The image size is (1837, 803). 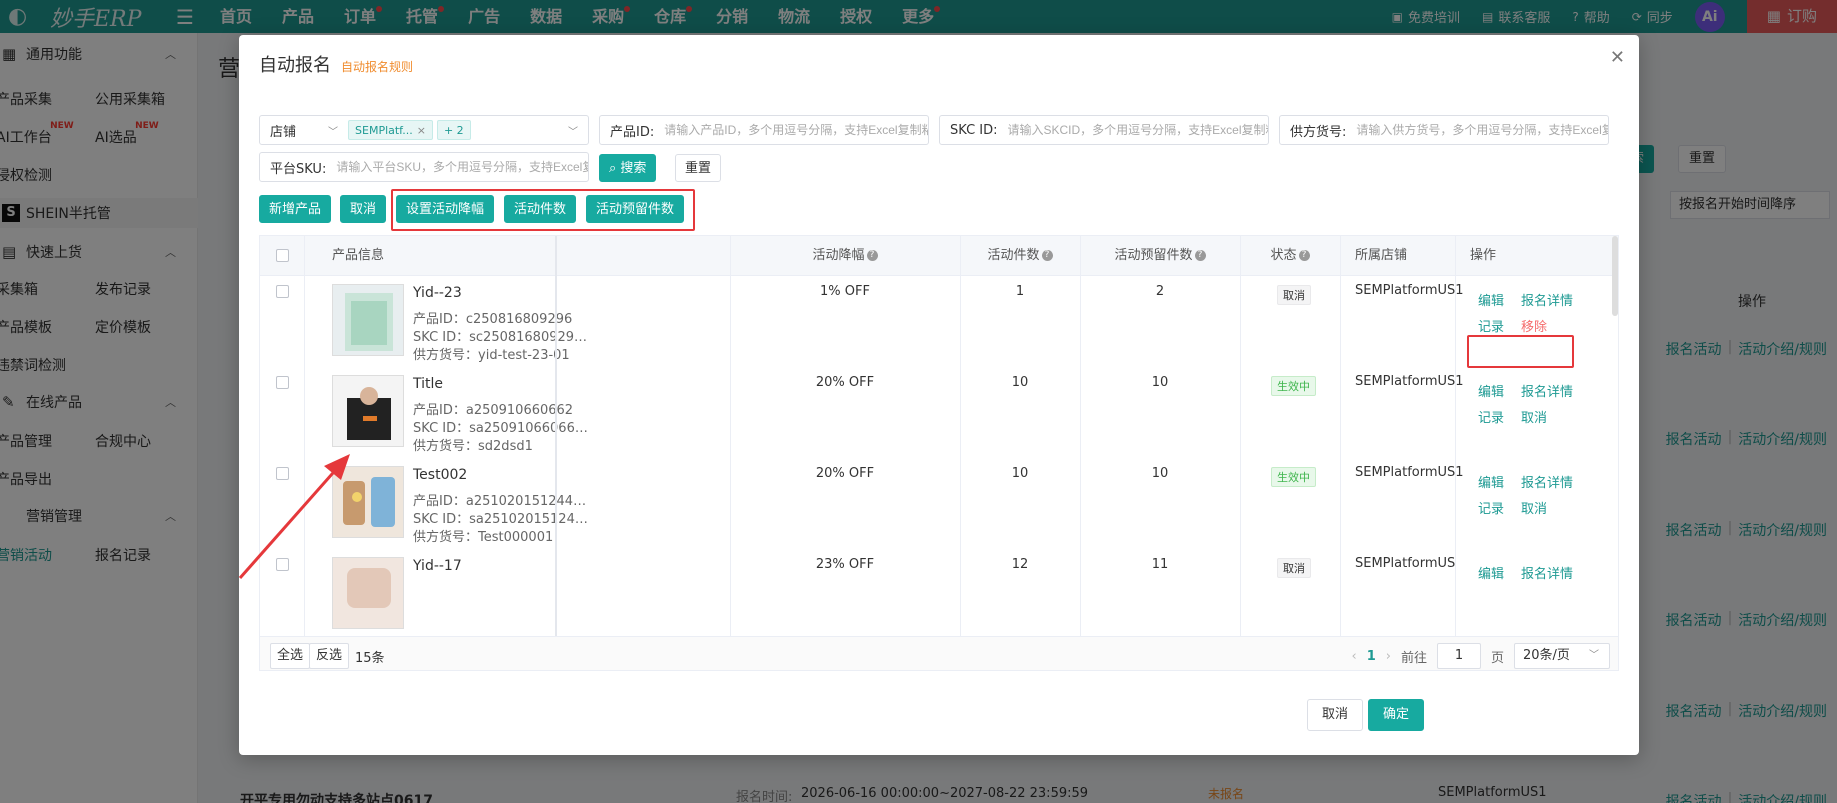 What do you see at coordinates (437, 293) in the screenshot?
I see `product-name: Yid--23` at bounding box center [437, 293].